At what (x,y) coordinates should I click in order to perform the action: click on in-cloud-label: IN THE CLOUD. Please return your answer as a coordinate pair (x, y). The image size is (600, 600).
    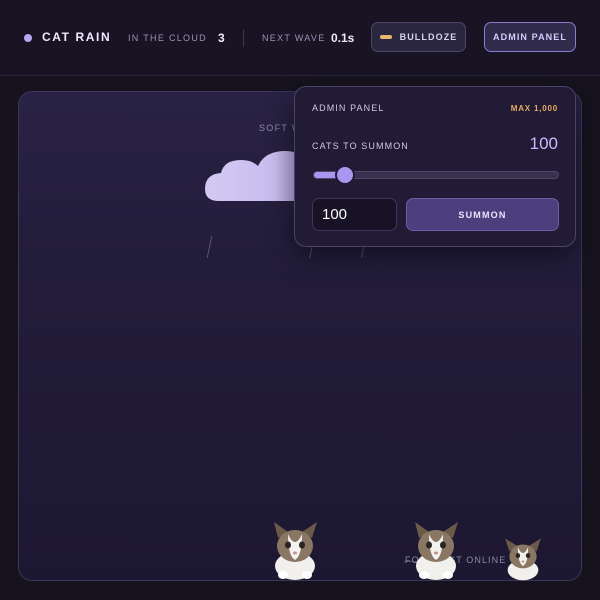
    Looking at the image, I should click on (167, 38).